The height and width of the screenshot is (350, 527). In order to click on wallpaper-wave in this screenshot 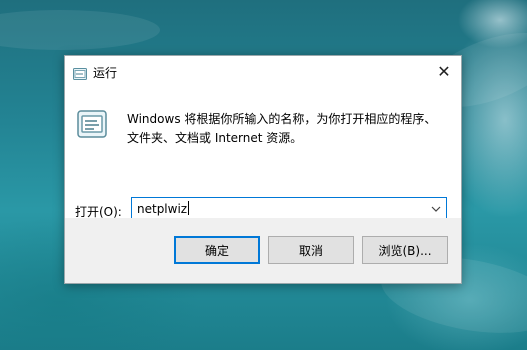, I will do `click(80, 30)`.